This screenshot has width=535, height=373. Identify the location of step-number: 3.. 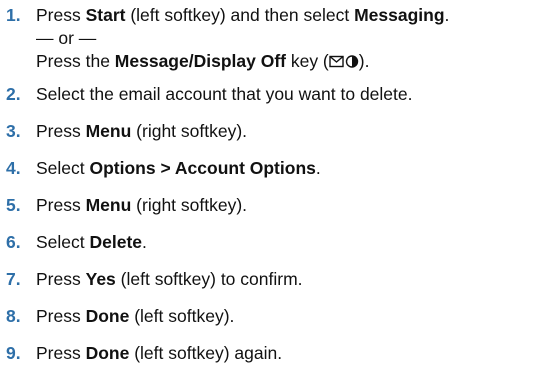
(13, 131).